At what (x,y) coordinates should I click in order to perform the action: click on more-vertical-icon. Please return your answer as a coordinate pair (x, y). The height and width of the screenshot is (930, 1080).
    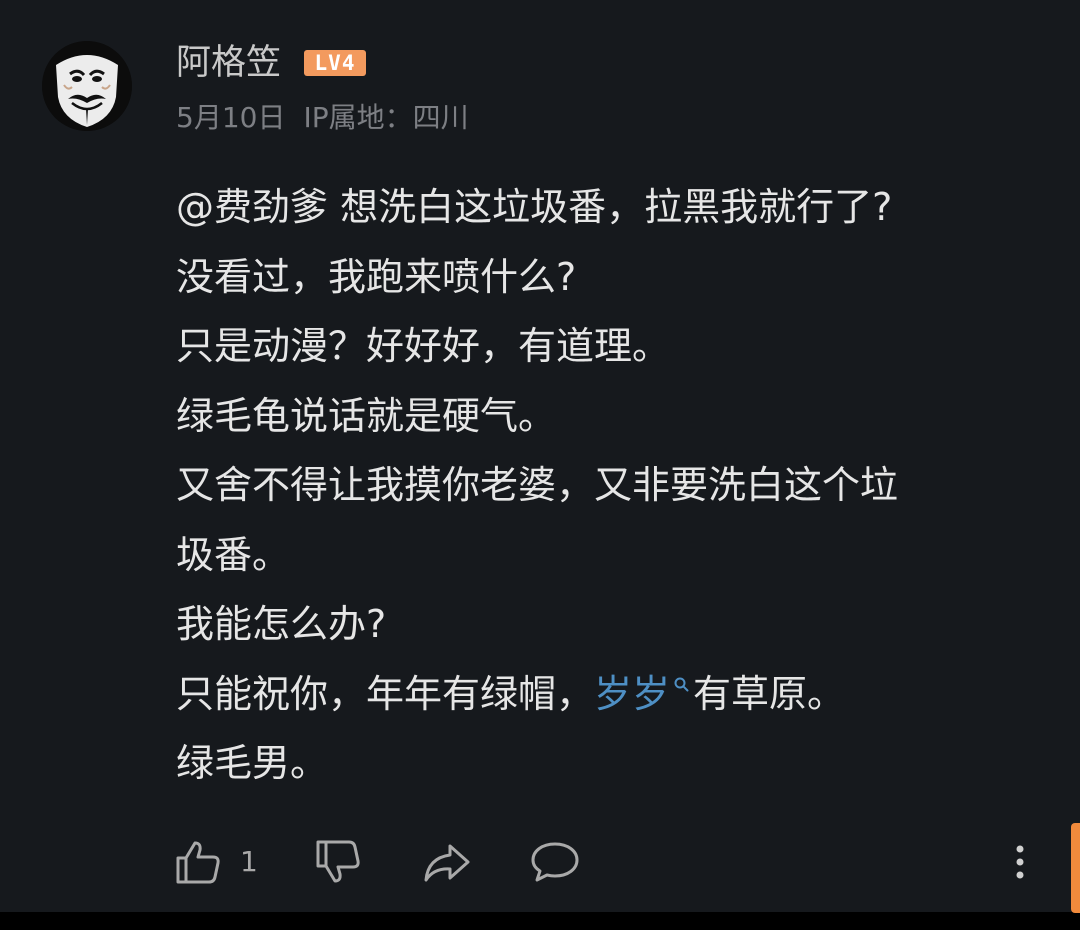
    Looking at the image, I should click on (1020, 862).